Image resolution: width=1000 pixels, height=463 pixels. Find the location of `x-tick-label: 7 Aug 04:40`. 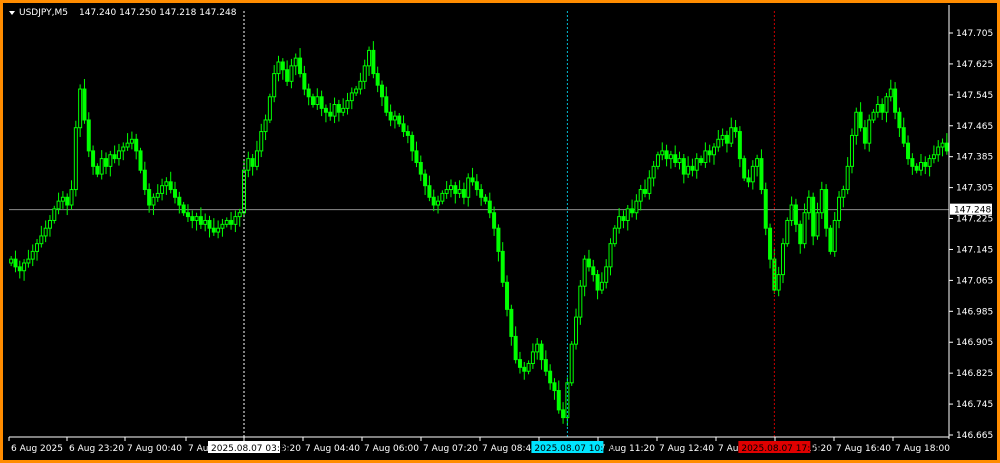

x-tick-label: 7 Aug 04:40 is located at coordinates (332, 449).